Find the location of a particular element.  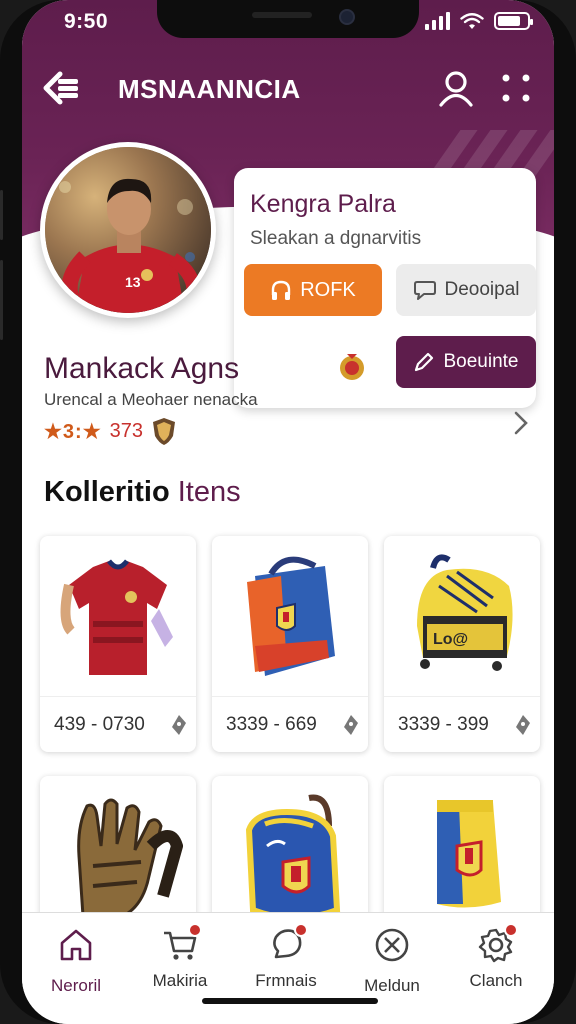

club-description: Urencal a Meohaer nenacka is located at coordinates (151, 399).